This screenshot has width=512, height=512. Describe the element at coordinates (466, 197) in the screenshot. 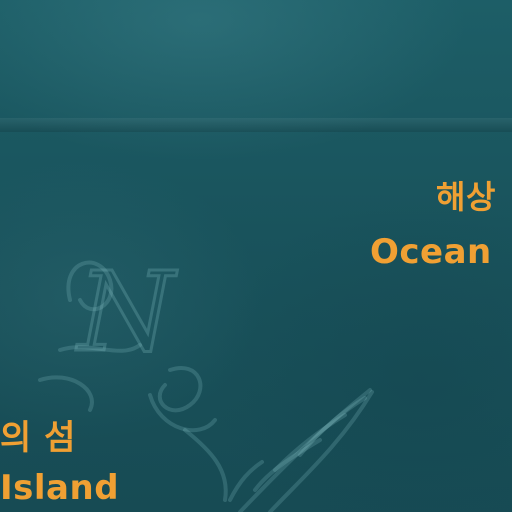

I see `map-label-ocean-korean: 해상` at that location.